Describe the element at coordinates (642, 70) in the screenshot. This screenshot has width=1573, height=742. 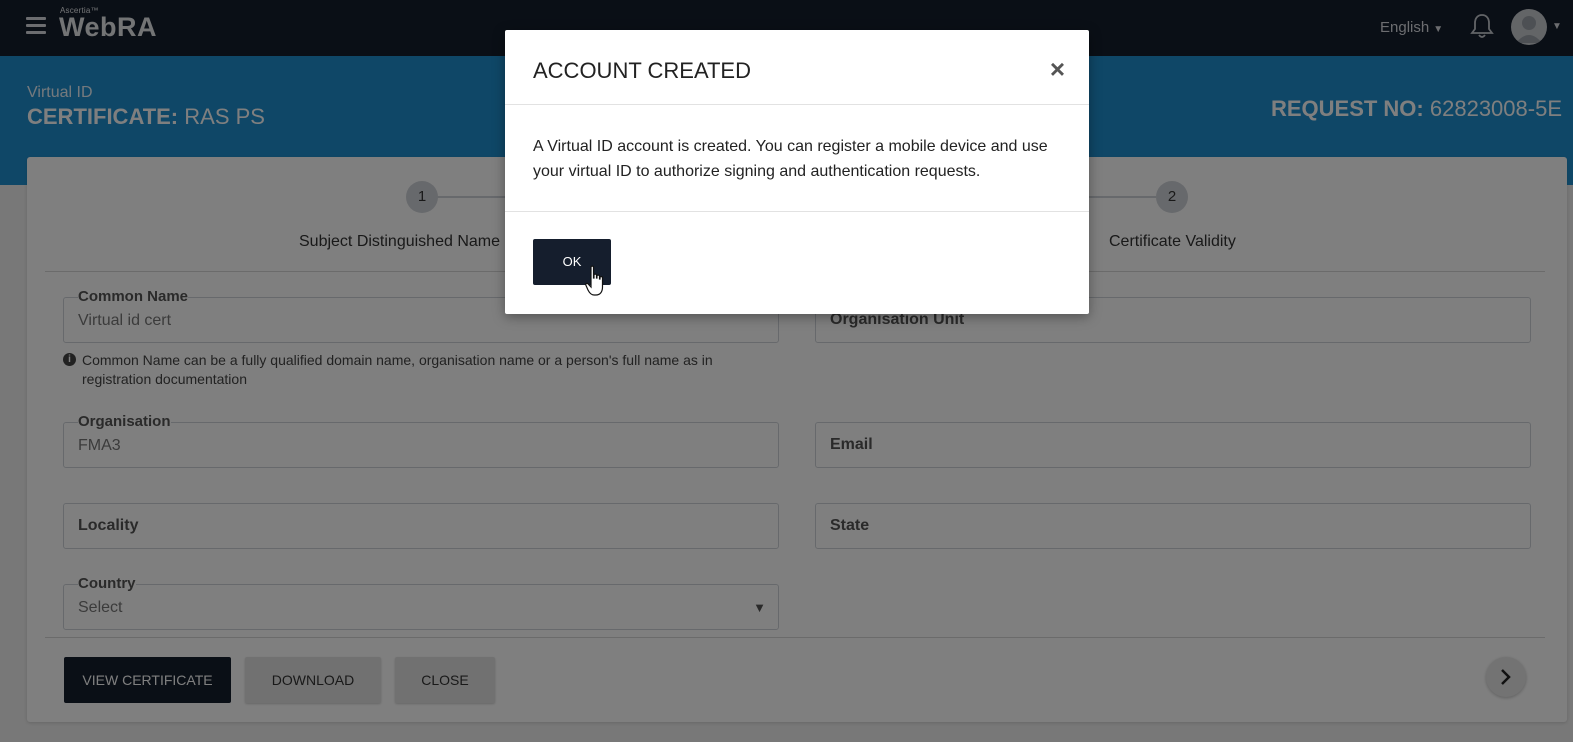
I see `dialog-title: ACCOUNT CREATED` at that location.